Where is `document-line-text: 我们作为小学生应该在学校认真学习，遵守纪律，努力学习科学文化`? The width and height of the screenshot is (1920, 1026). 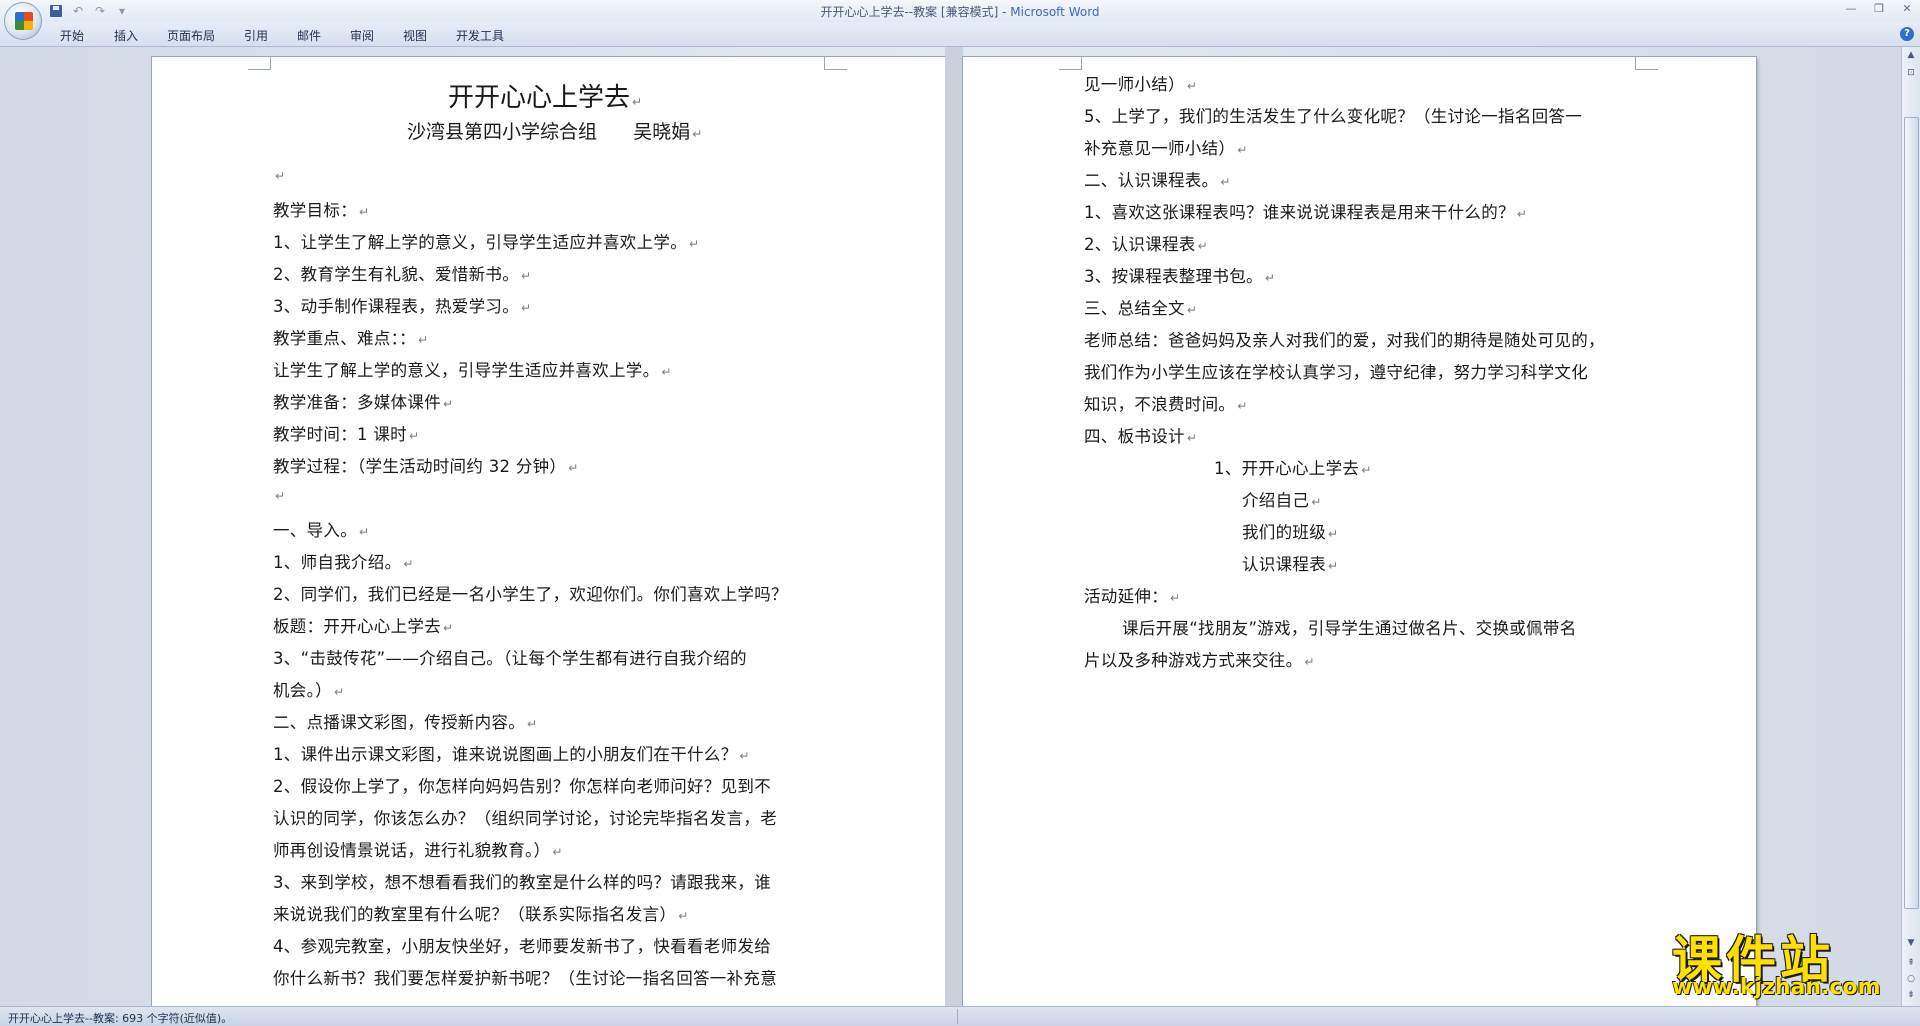
document-line-text: 我们作为小学生应该在学校认真学习，遵守纪律，努力学习科学文化 is located at coordinates (1336, 372).